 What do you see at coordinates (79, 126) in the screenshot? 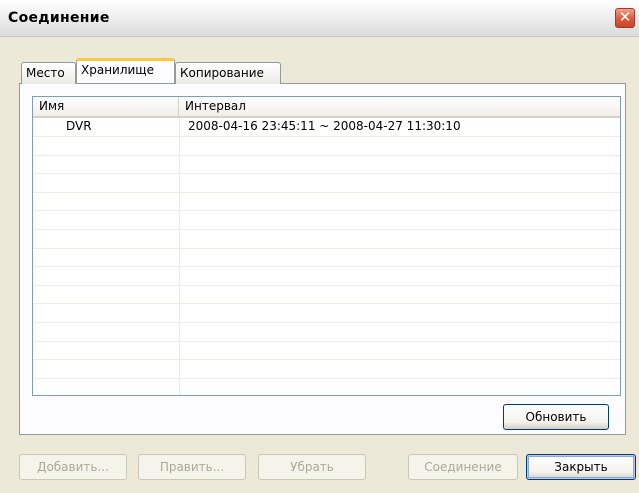
I see `row-name-cell: DVR` at bounding box center [79, 126].